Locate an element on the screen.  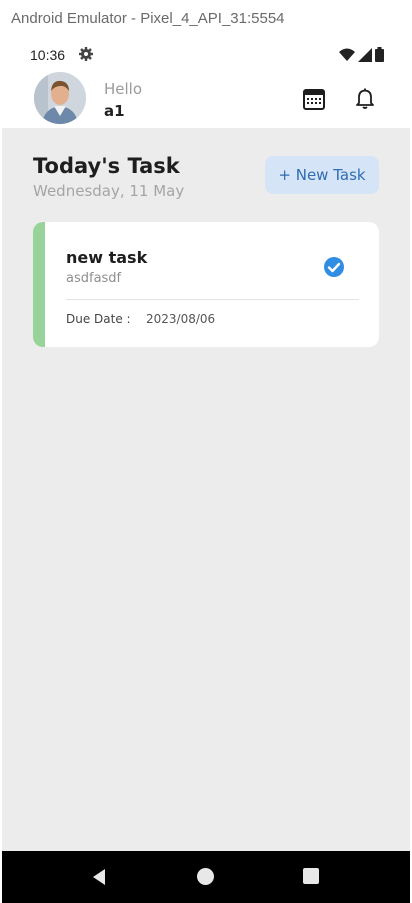
back-icon is located at coordinates (100, 877).